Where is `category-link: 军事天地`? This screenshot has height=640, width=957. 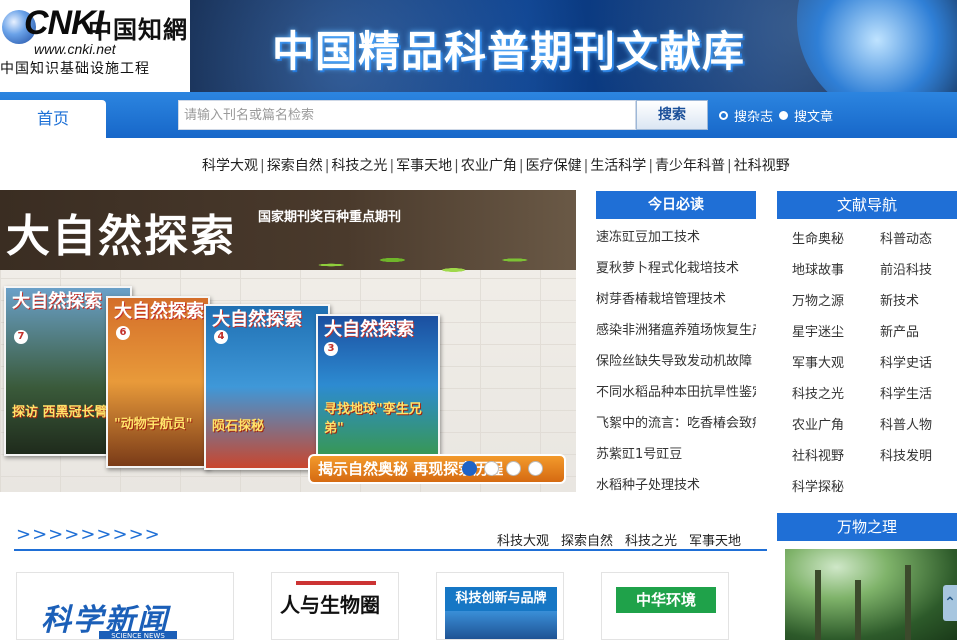
category-link: 军事天地 is located at coordinates (424, 166).